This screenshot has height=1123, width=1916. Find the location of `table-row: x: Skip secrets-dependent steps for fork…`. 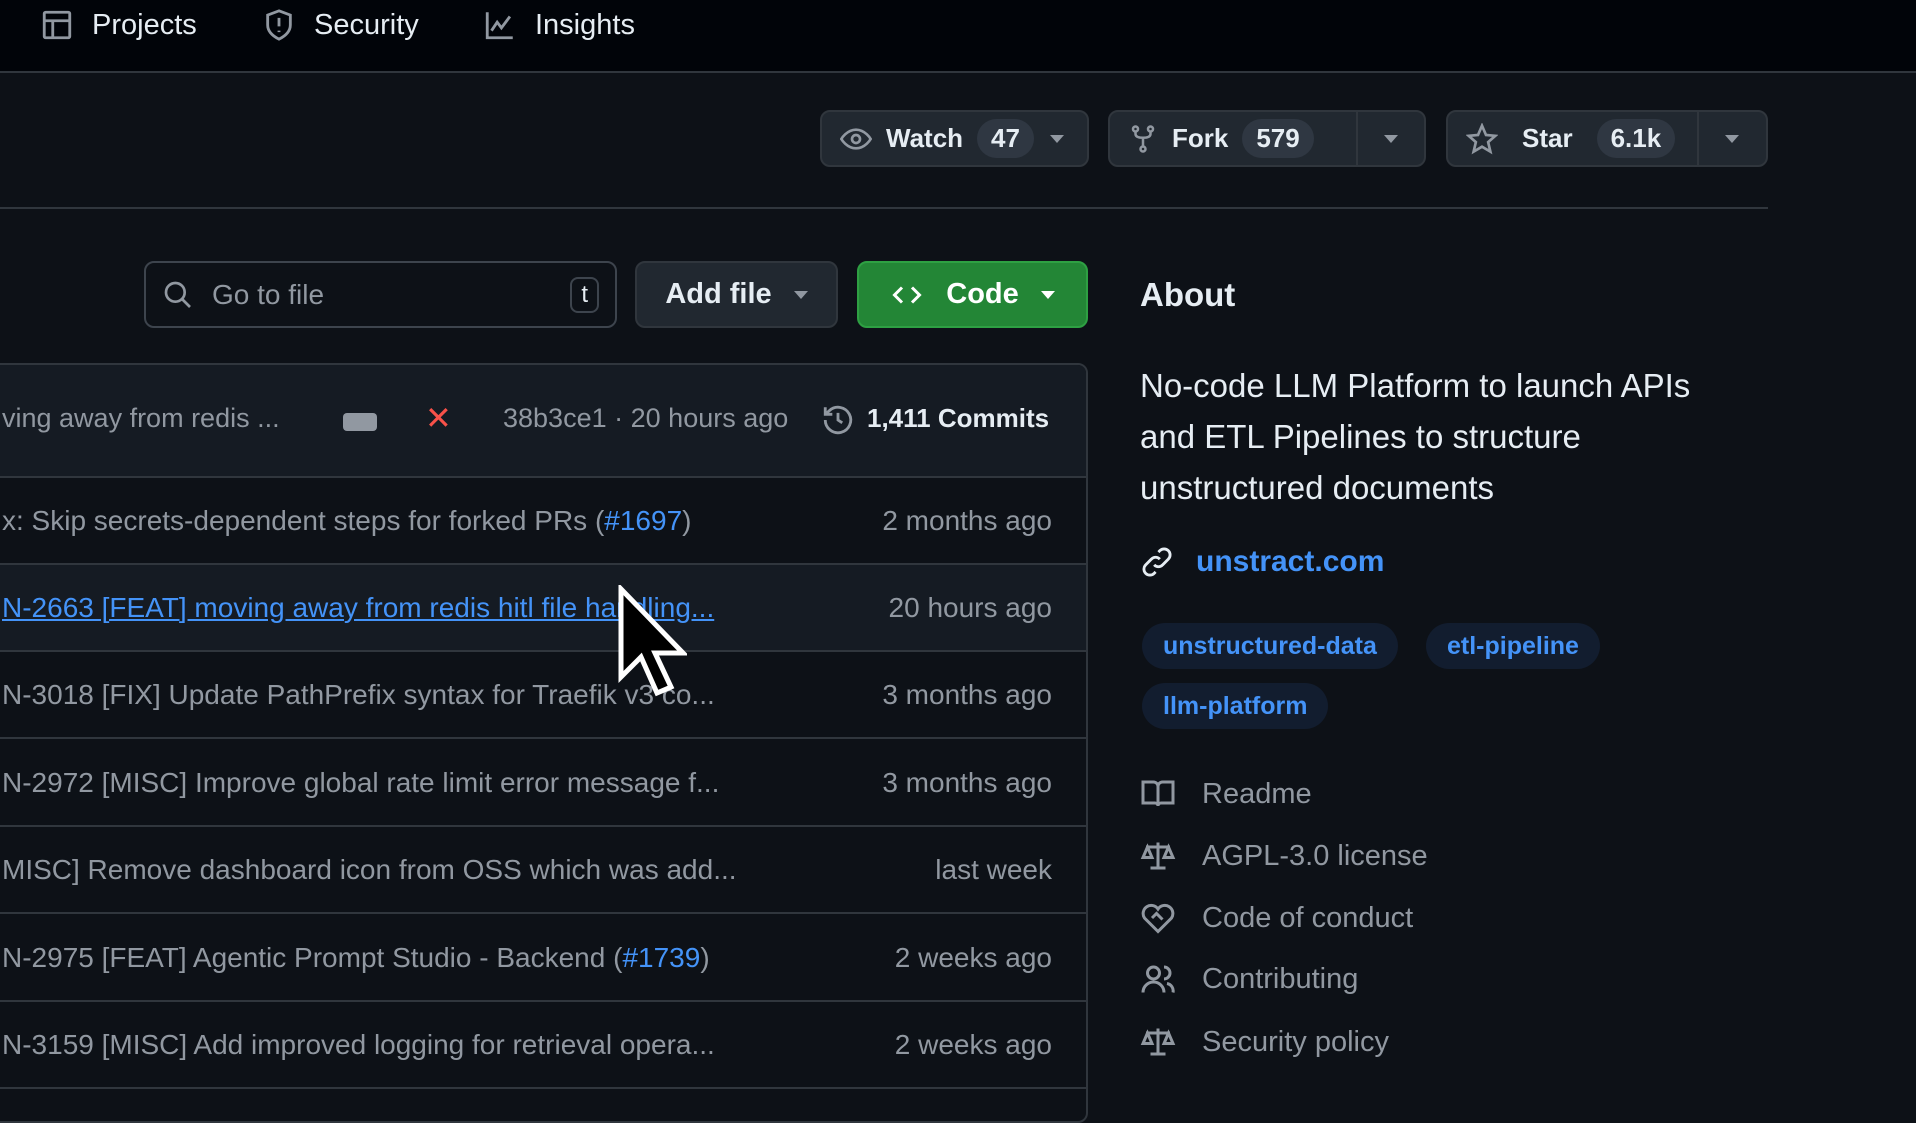

table-row: x: Skip secrets-dependent steps for fork… is located at coordinates (543, 521).